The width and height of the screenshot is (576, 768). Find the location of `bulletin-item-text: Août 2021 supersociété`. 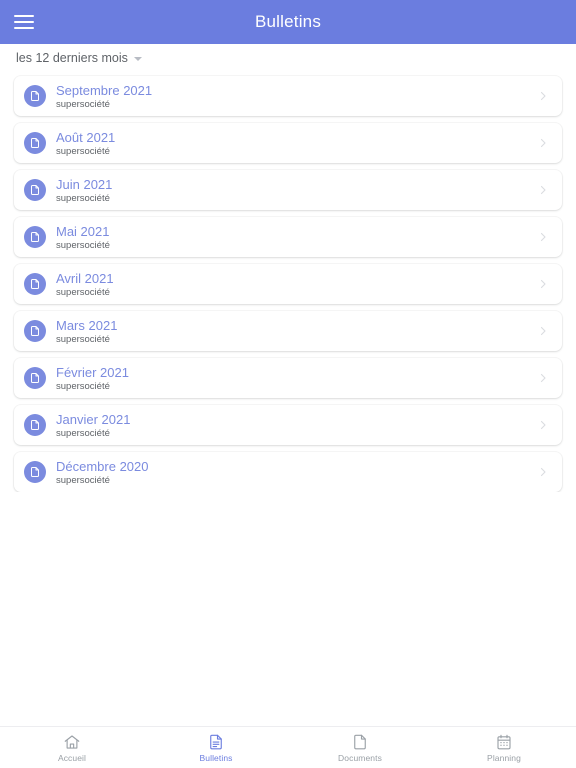

bulletin-item-text: Août 2021 supersociété is located at coordinates (296, 143).